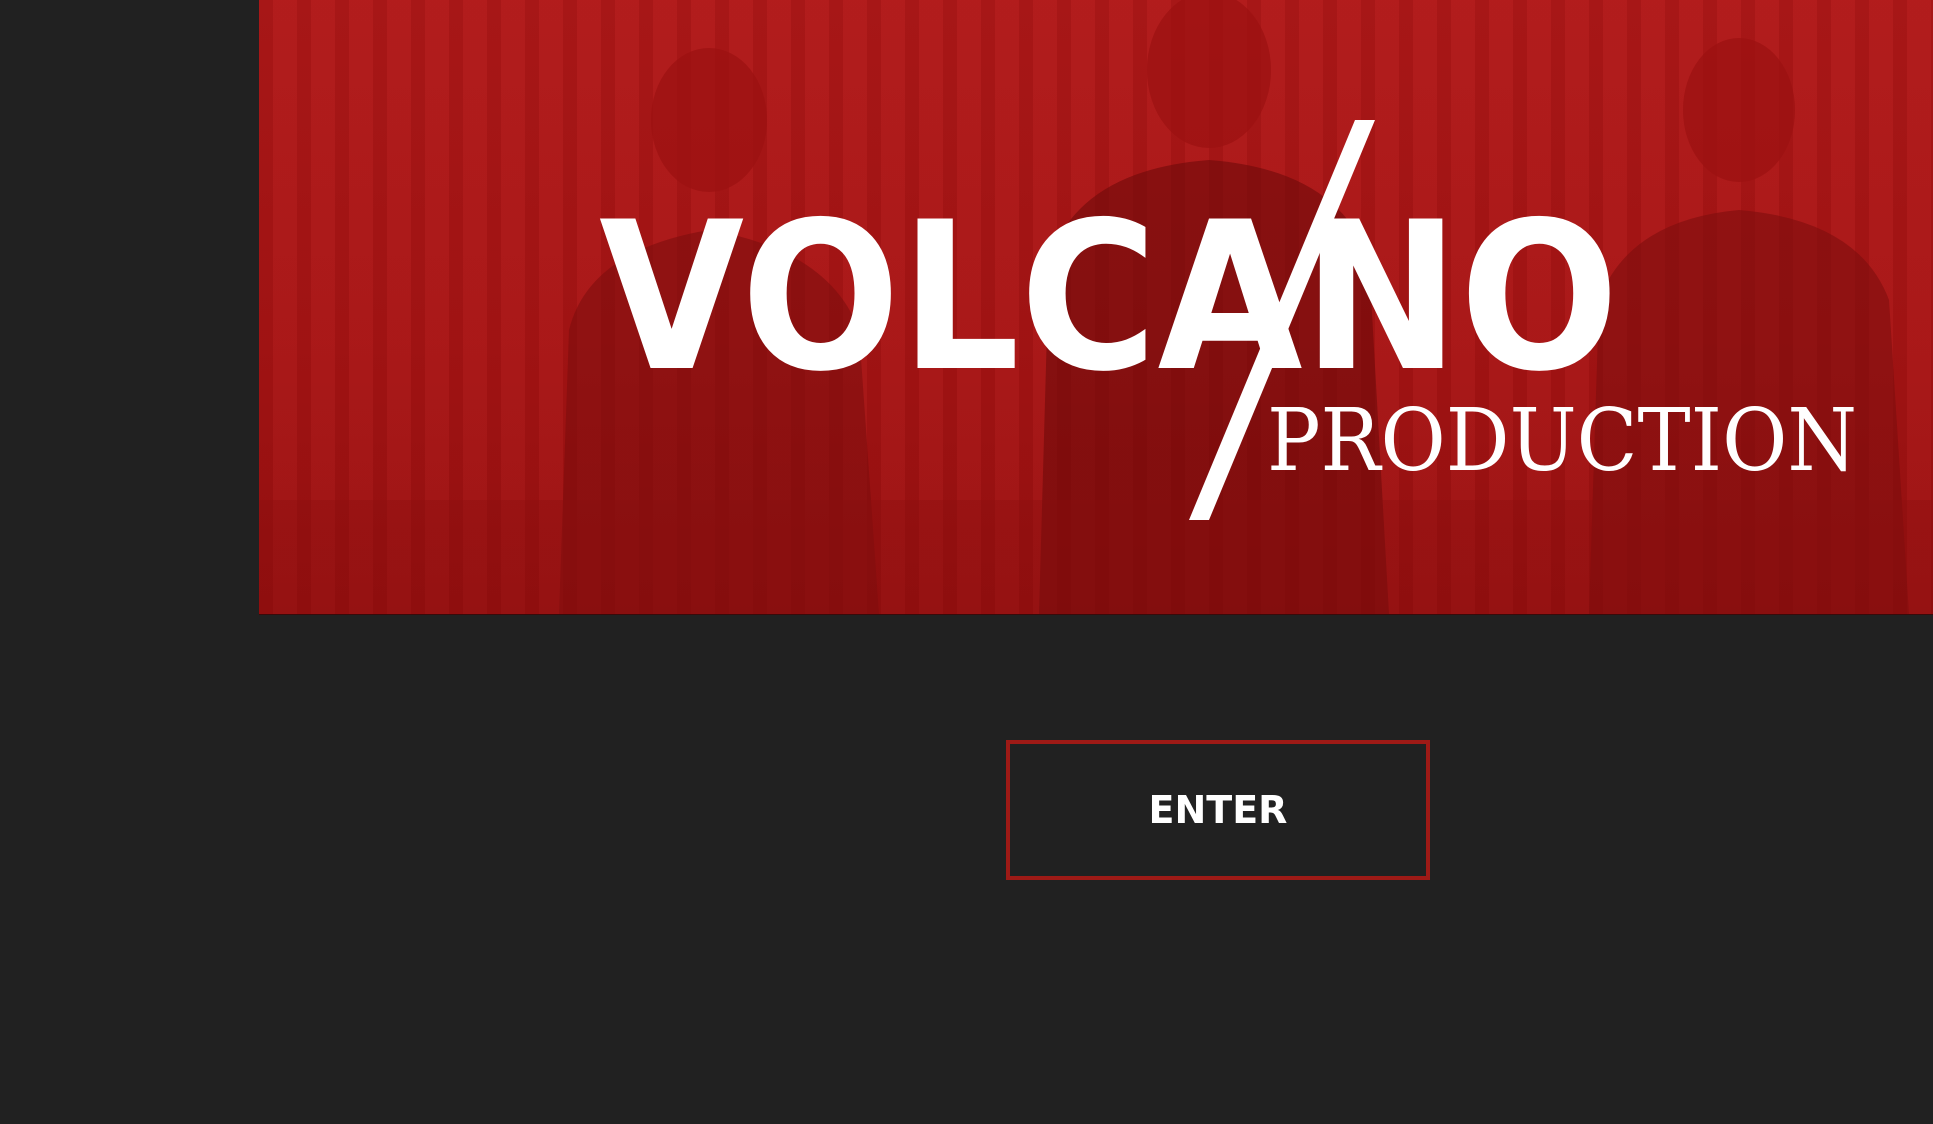  Describe the element at coordinates (1109, 298) in the screenshot. I see `logo-word: VOLCANO` at that location.